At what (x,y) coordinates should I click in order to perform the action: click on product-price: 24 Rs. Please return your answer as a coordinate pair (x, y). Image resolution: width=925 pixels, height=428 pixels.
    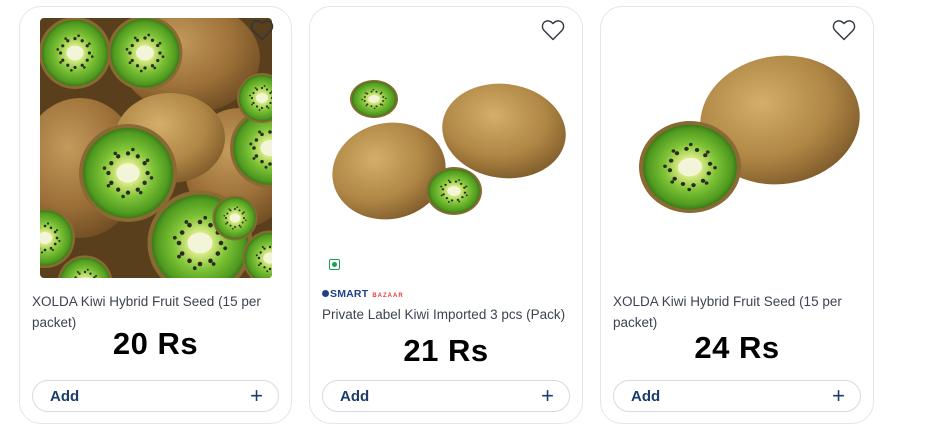
    Looking at the image, I should click on (737, 347).